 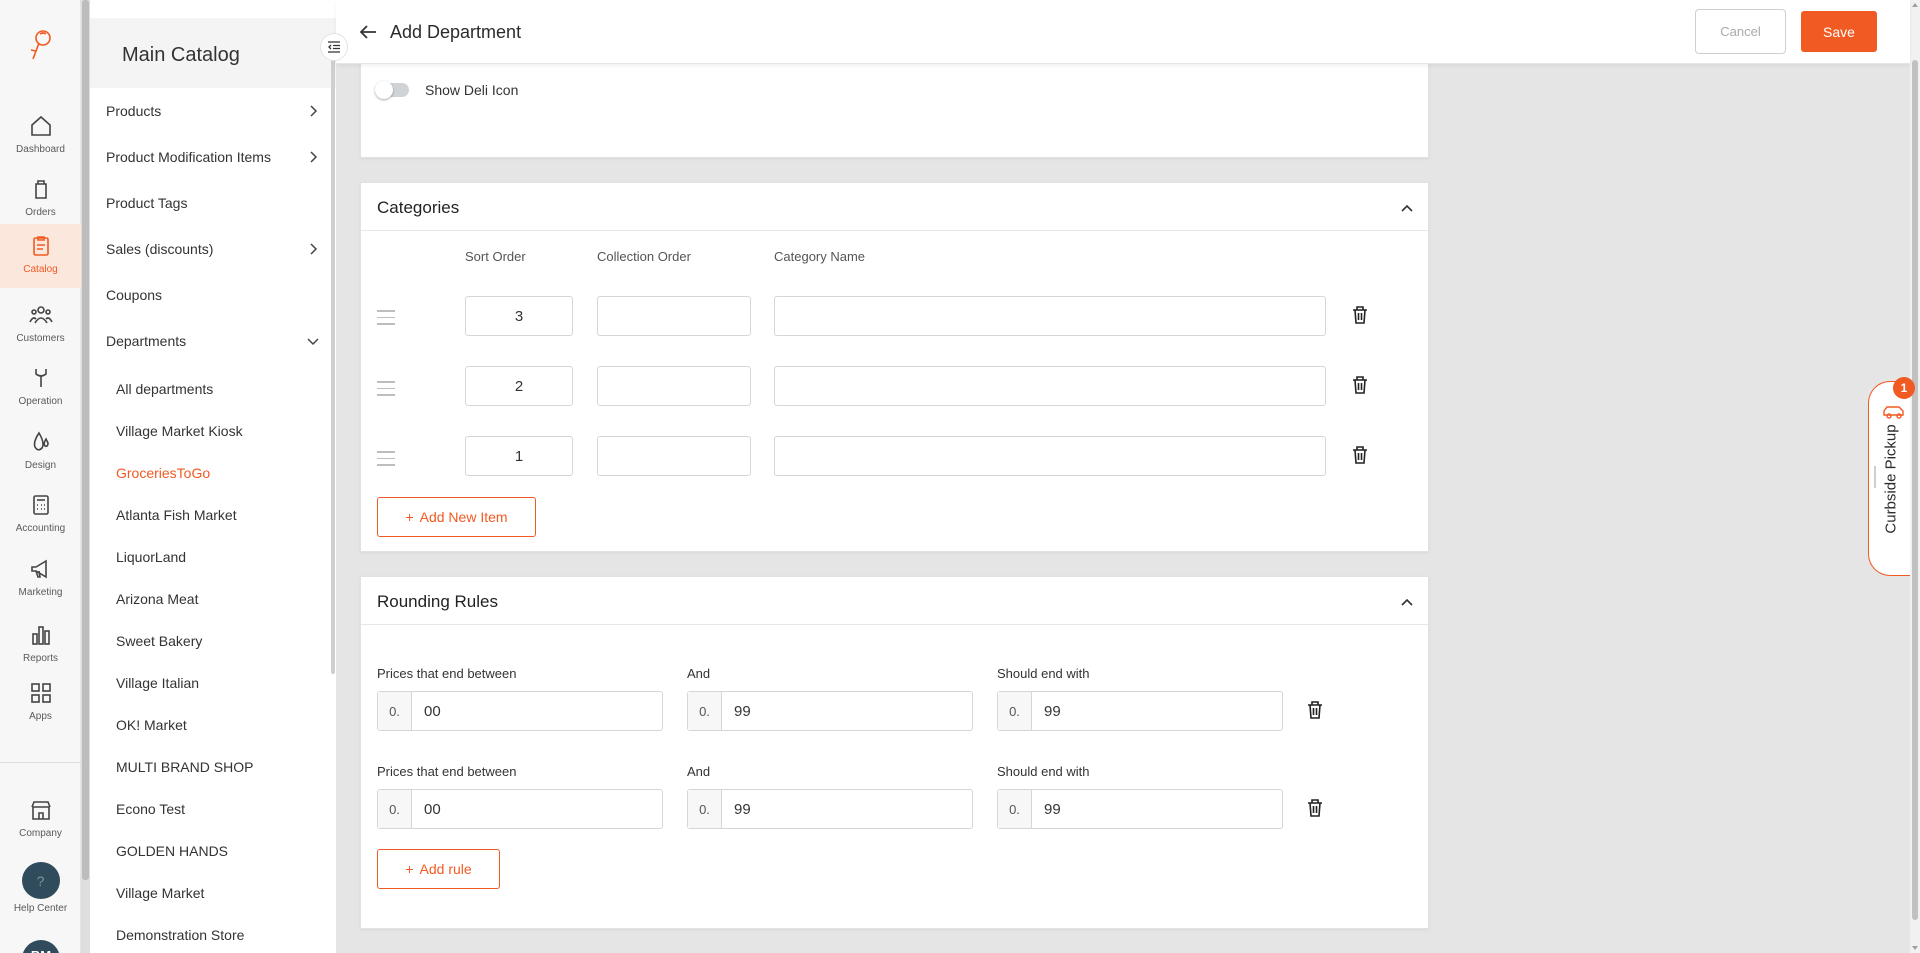 I want to click on page-scrollbar-thumb, so click(x=1915, y=490).